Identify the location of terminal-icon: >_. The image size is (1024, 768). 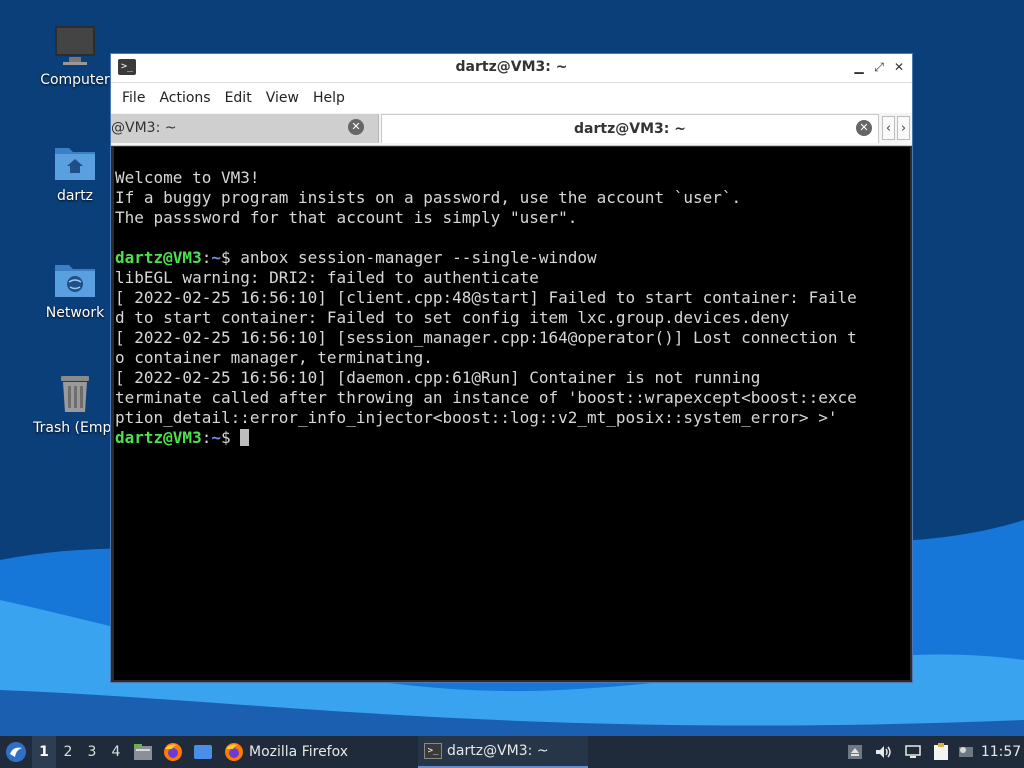
(433, 751).